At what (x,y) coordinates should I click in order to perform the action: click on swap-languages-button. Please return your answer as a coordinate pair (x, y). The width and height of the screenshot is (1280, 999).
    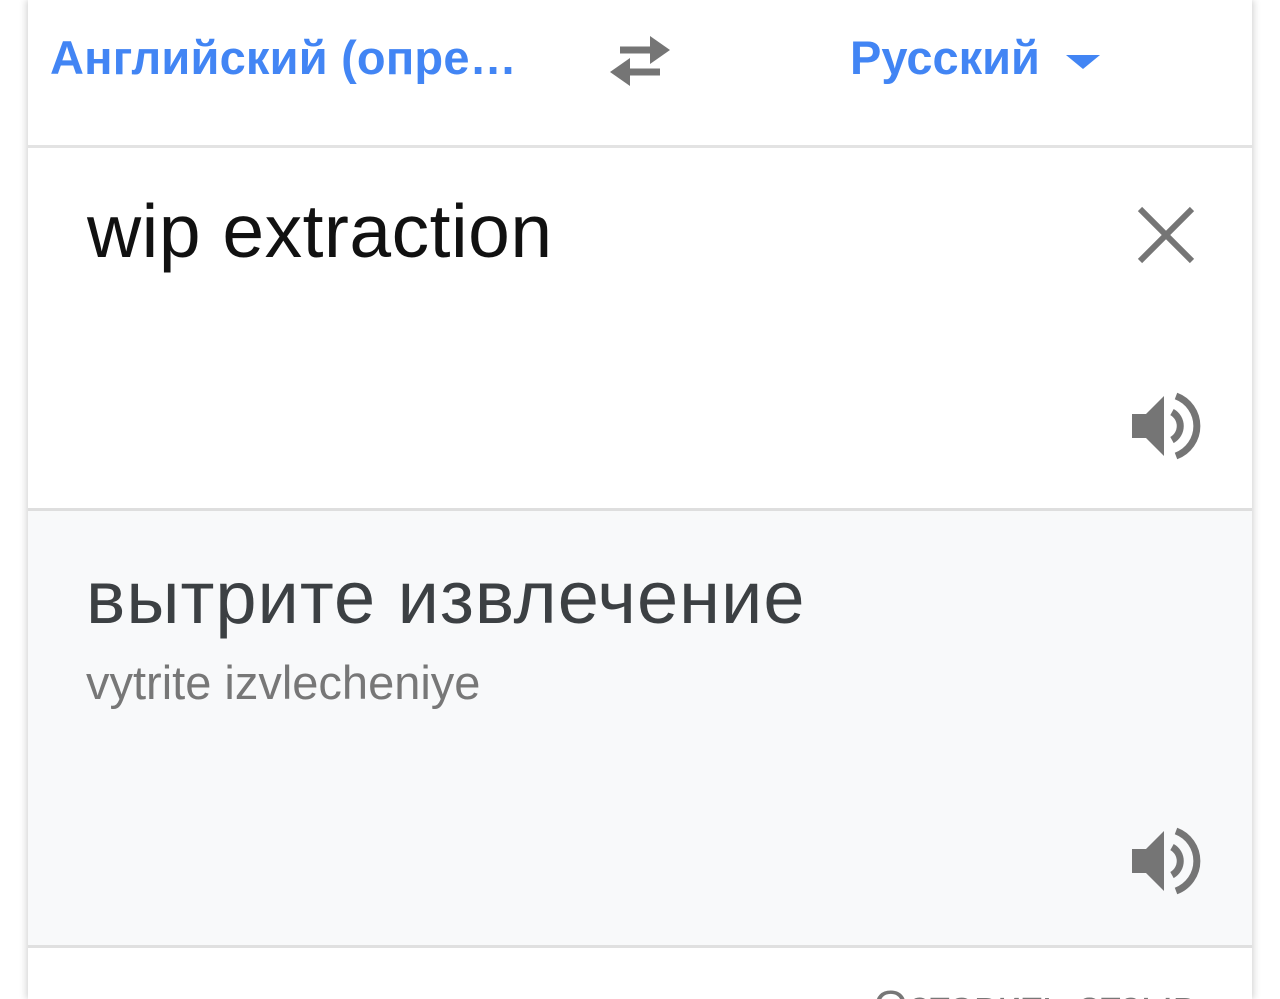
    Looking at the image, I should click on (640, 61).